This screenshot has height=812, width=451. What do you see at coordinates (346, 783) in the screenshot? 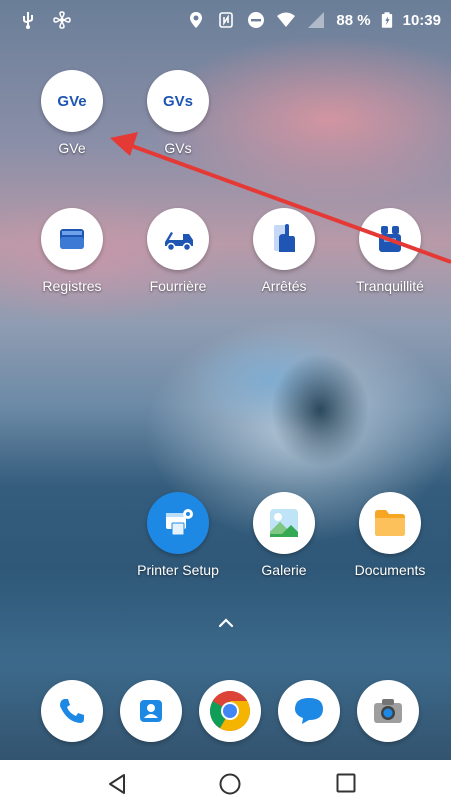
I see `recents-icon` at bounding box center [346, 783].